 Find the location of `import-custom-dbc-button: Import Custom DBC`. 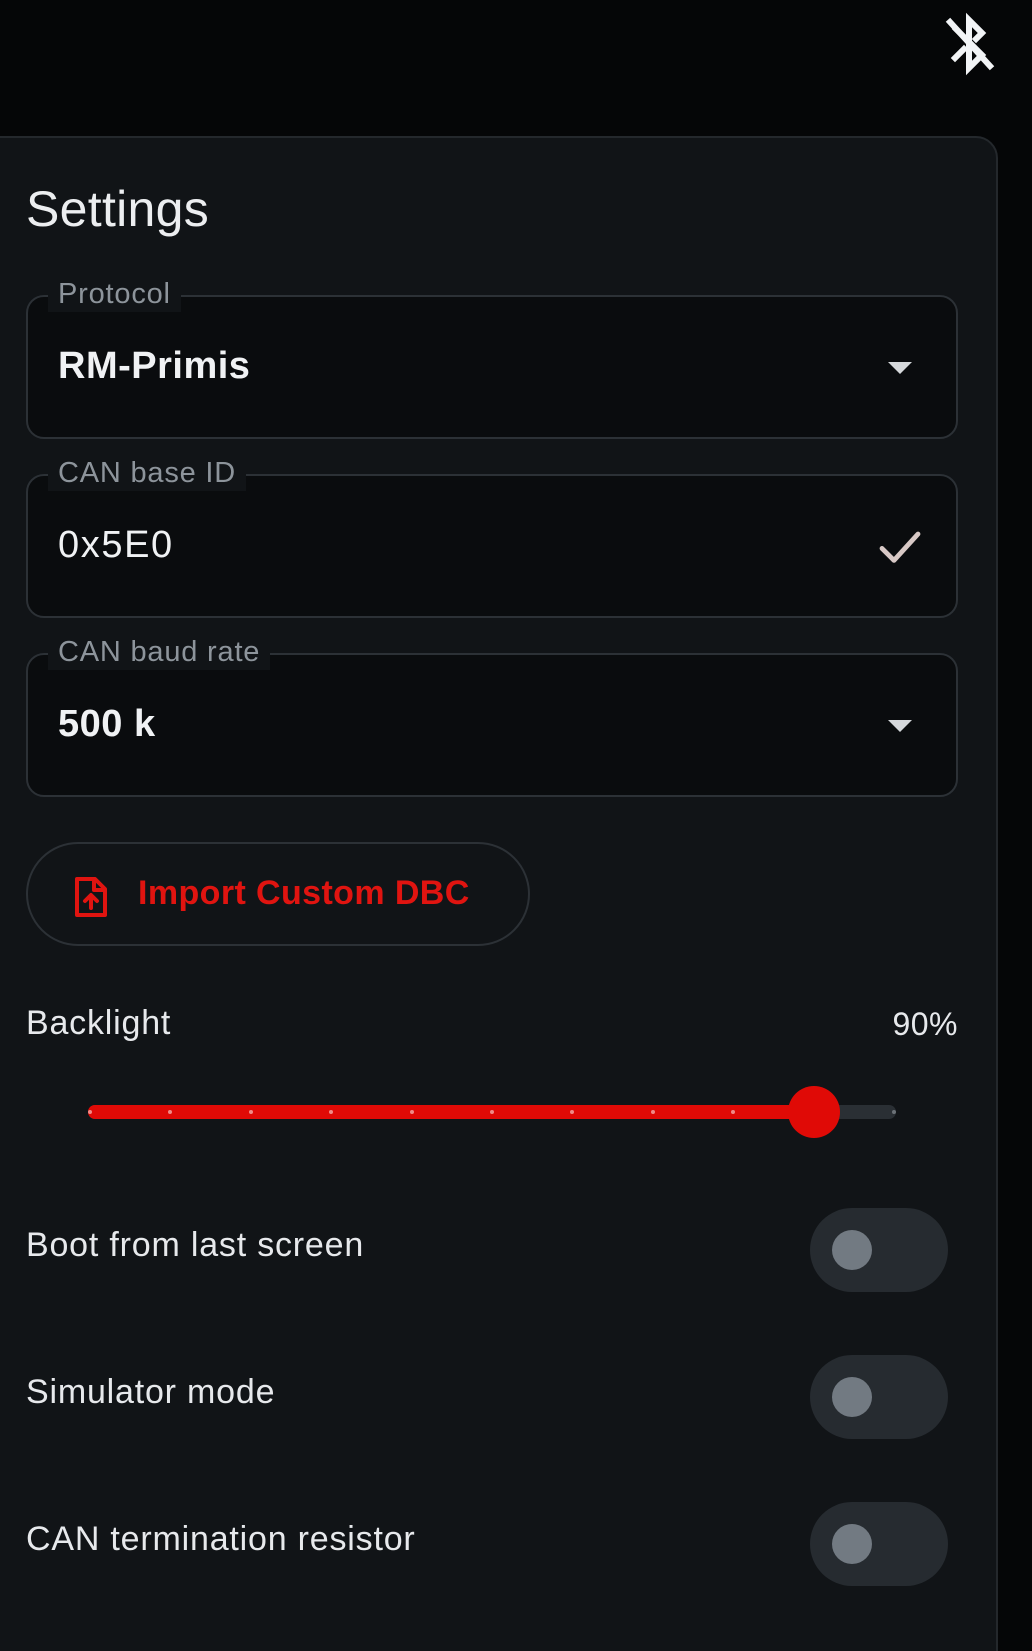

import-custom-dbc-button: Import Custom DBC is located at coordinates (278, 894).